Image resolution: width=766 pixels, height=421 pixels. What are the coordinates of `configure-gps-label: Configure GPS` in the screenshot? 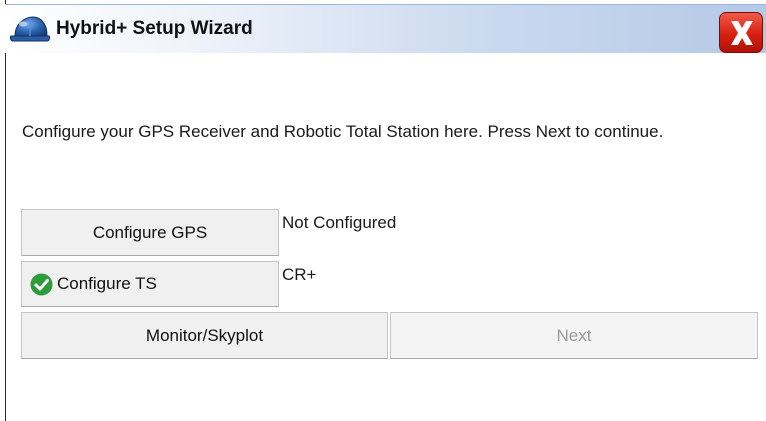 It's located at (150, 232).